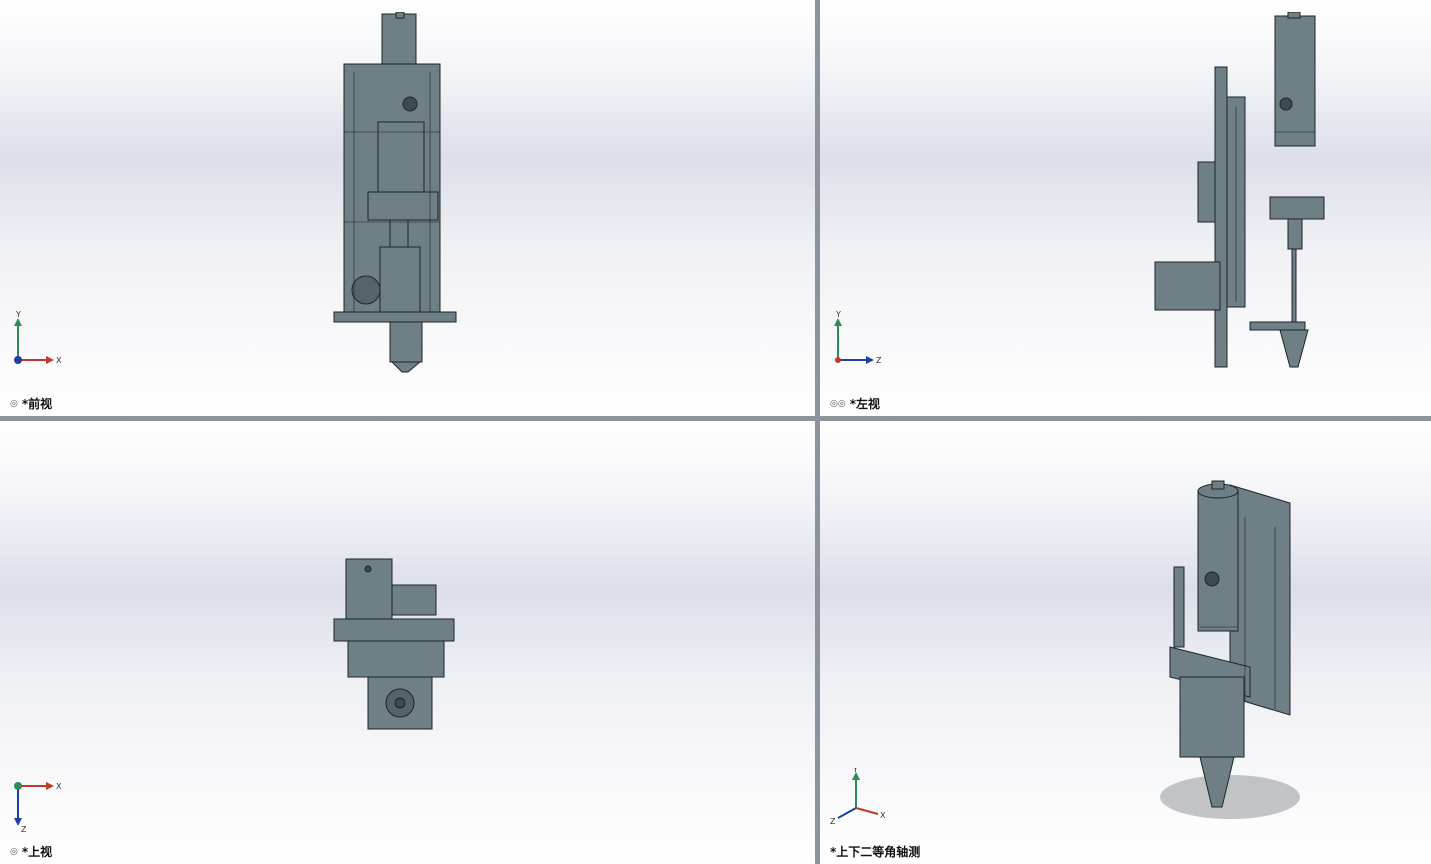  I want to click on view-link-icon: ◎◎, so click(838, 403).